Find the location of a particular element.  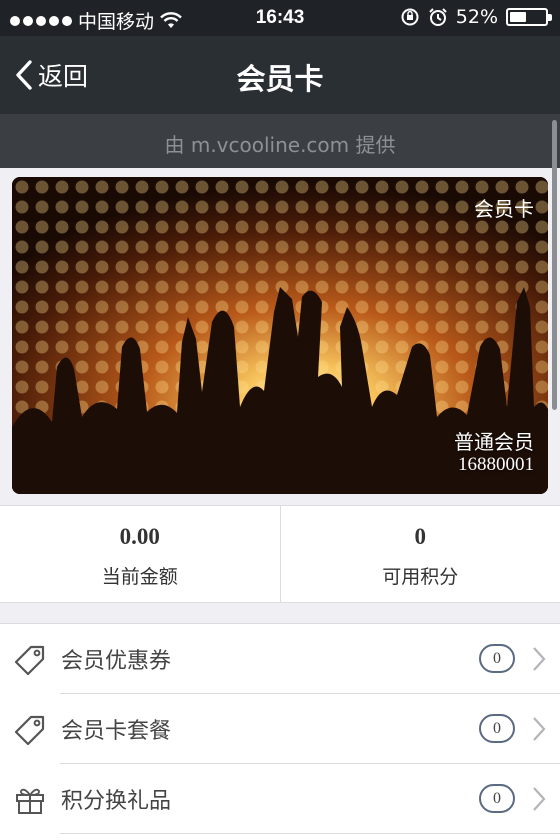

battery-icon is located at coordinates (529, 17).